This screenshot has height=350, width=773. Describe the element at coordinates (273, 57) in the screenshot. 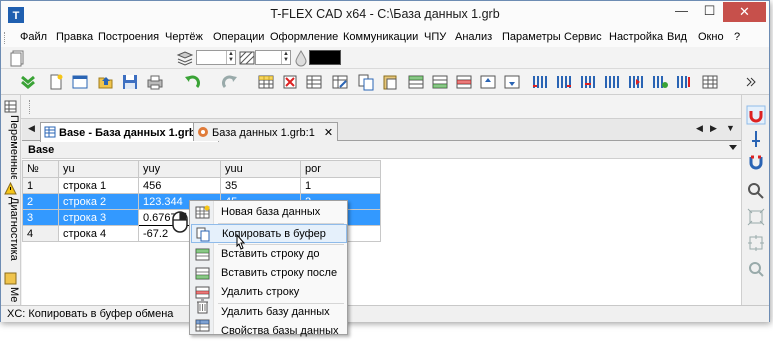

I see `level-select: ▲ ▼` at that location.